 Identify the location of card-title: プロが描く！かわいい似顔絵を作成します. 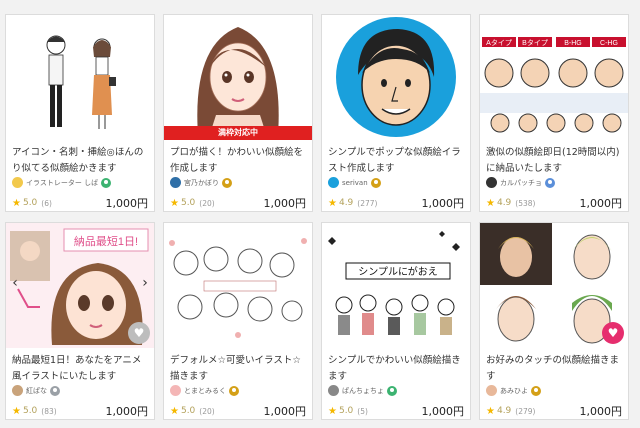
(239, 161).